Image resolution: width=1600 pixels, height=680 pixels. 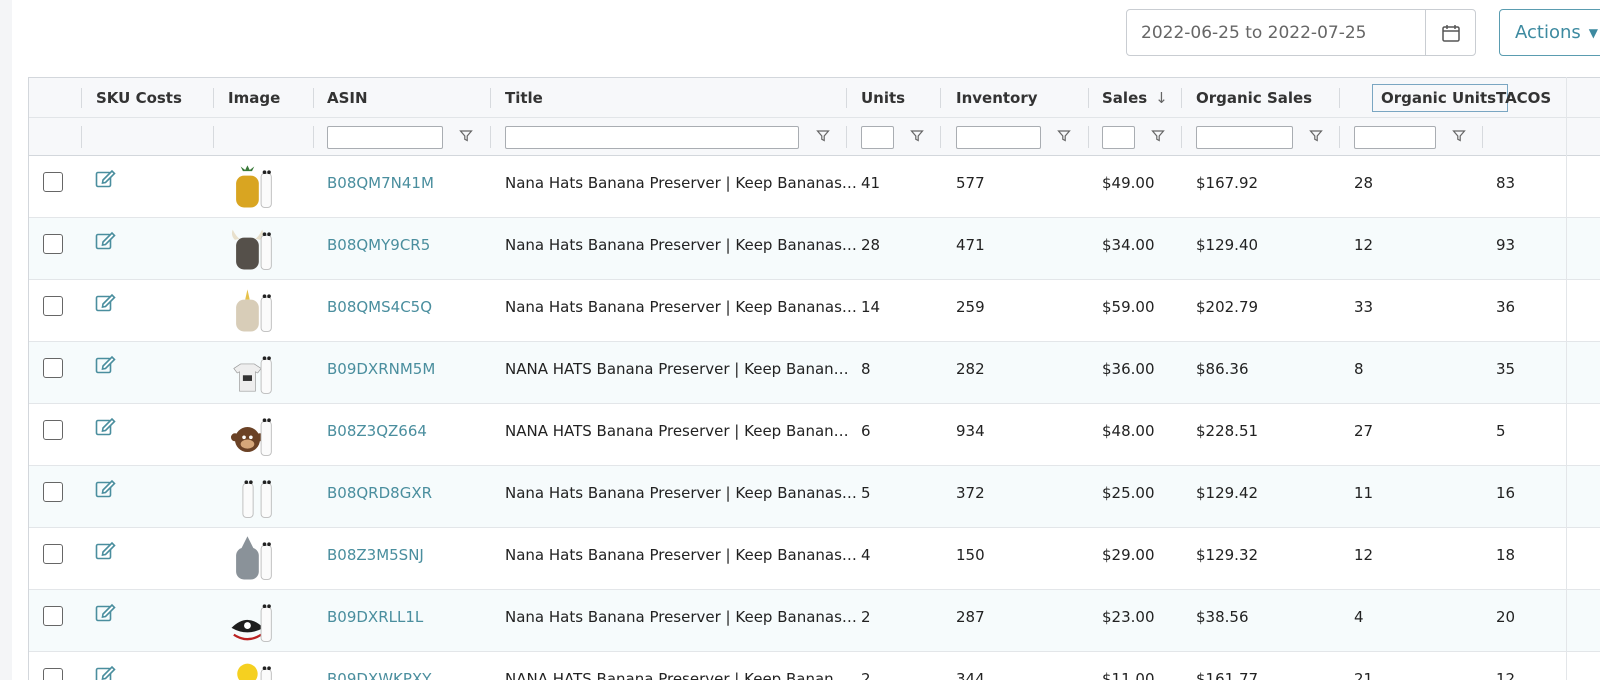 What do you see at coordinates (866, 555) in the screenshot?
I see `units-cell: 4` at bounding box center [866, 555].